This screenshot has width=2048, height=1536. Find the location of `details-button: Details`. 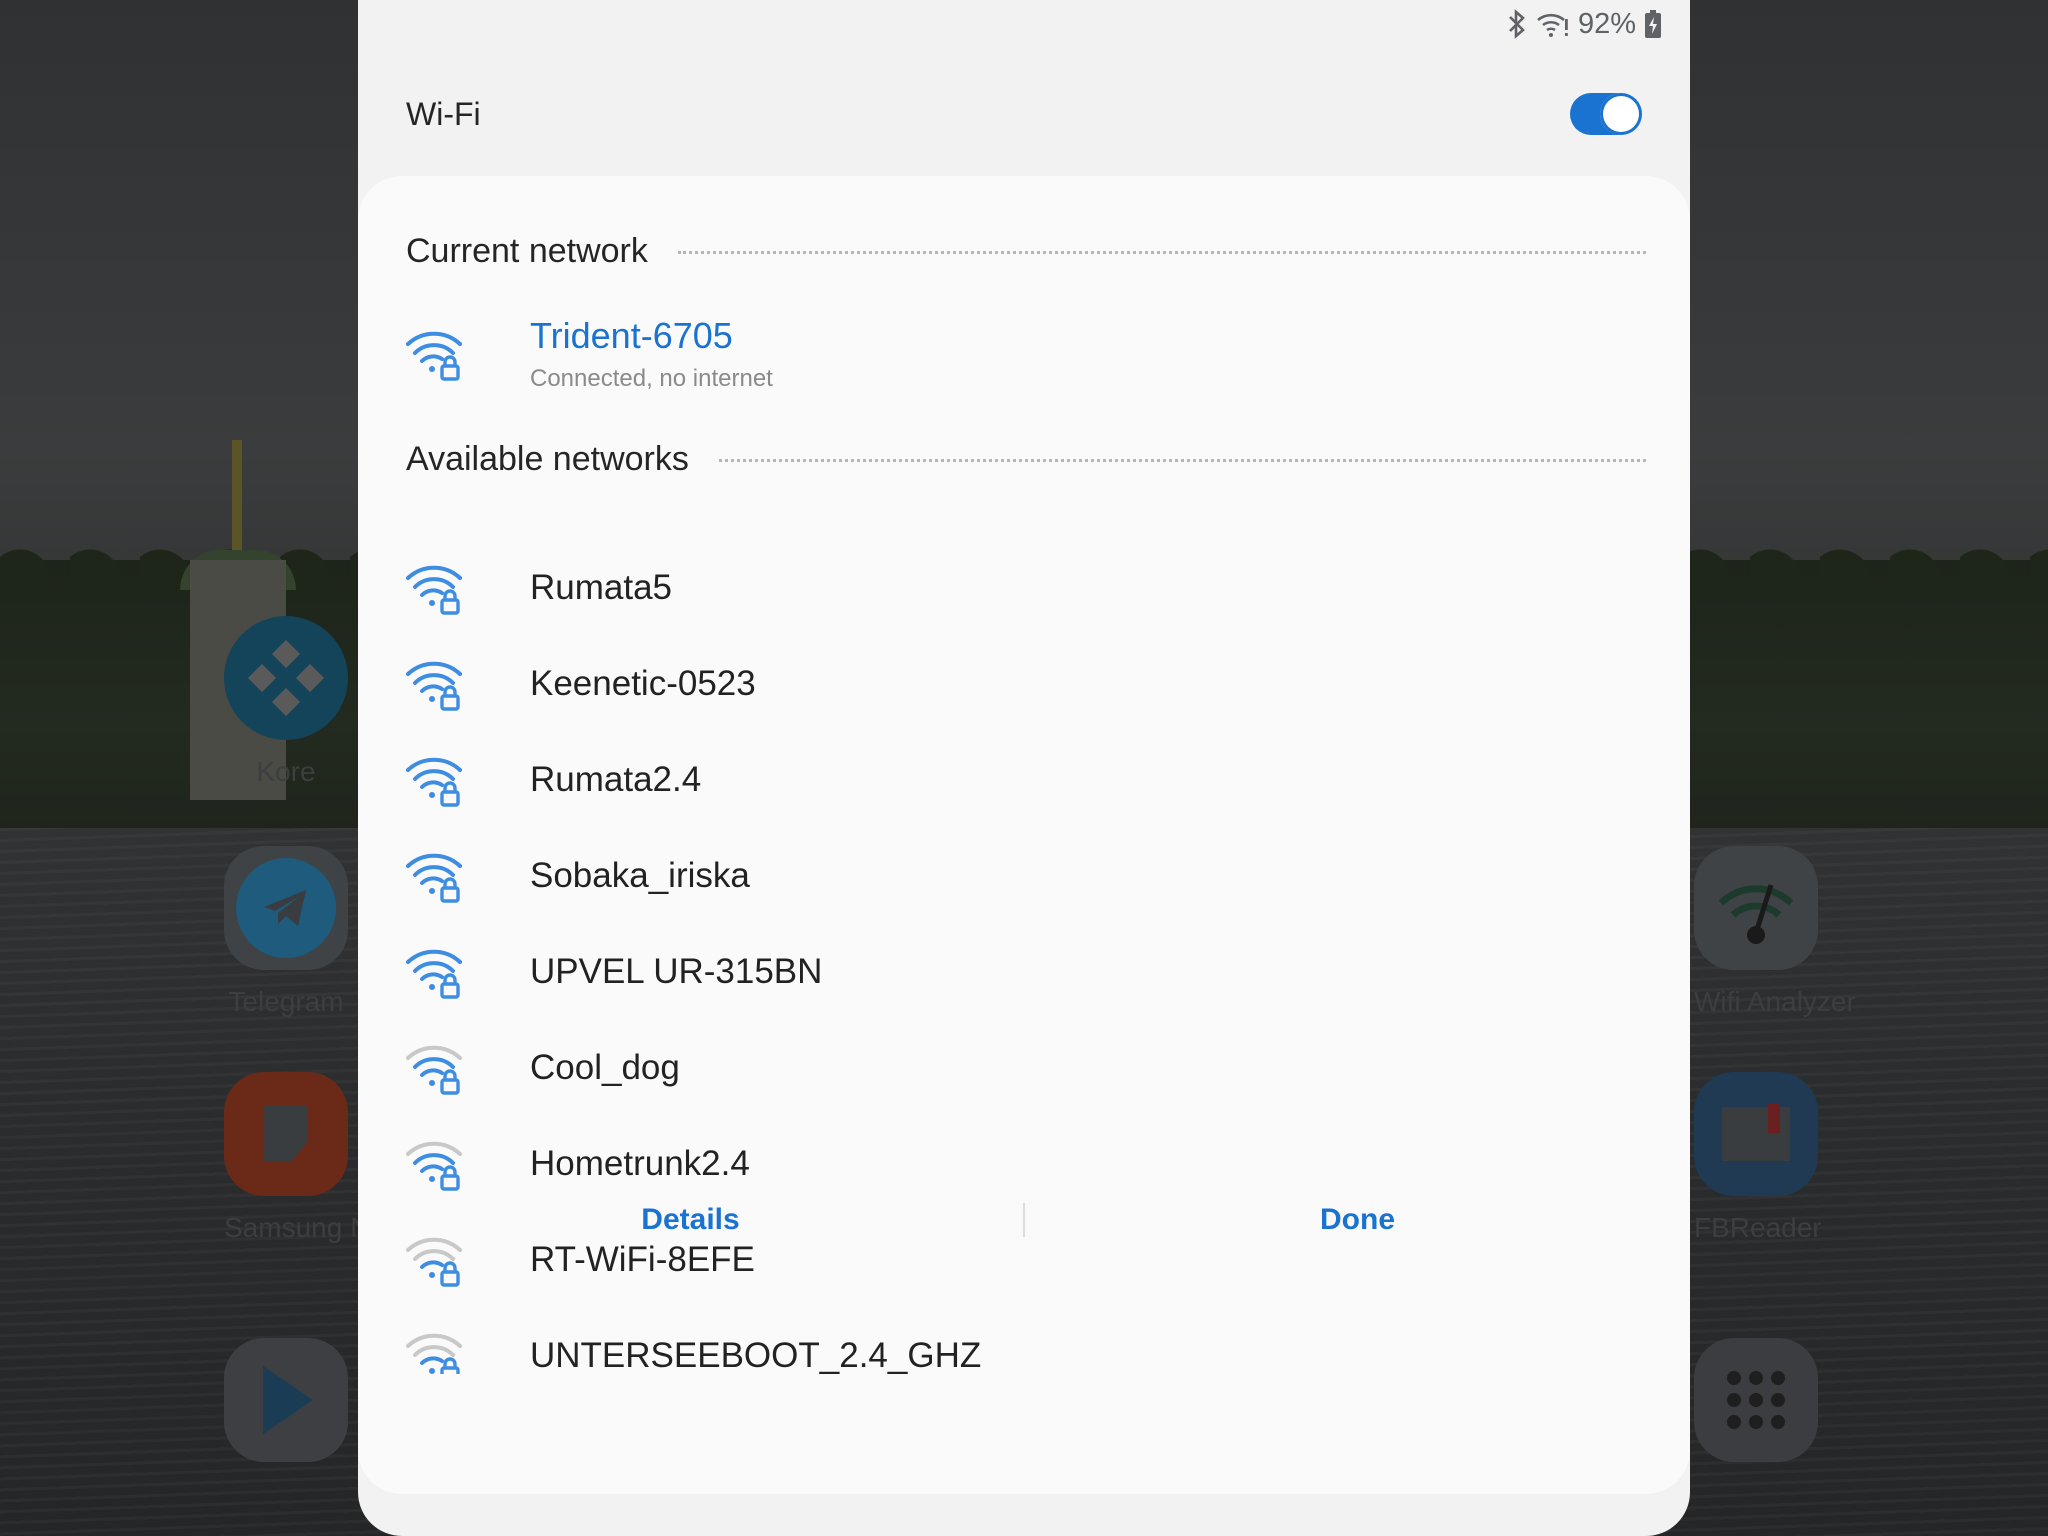

details-button: Details is located at coordinates (690, 1220).